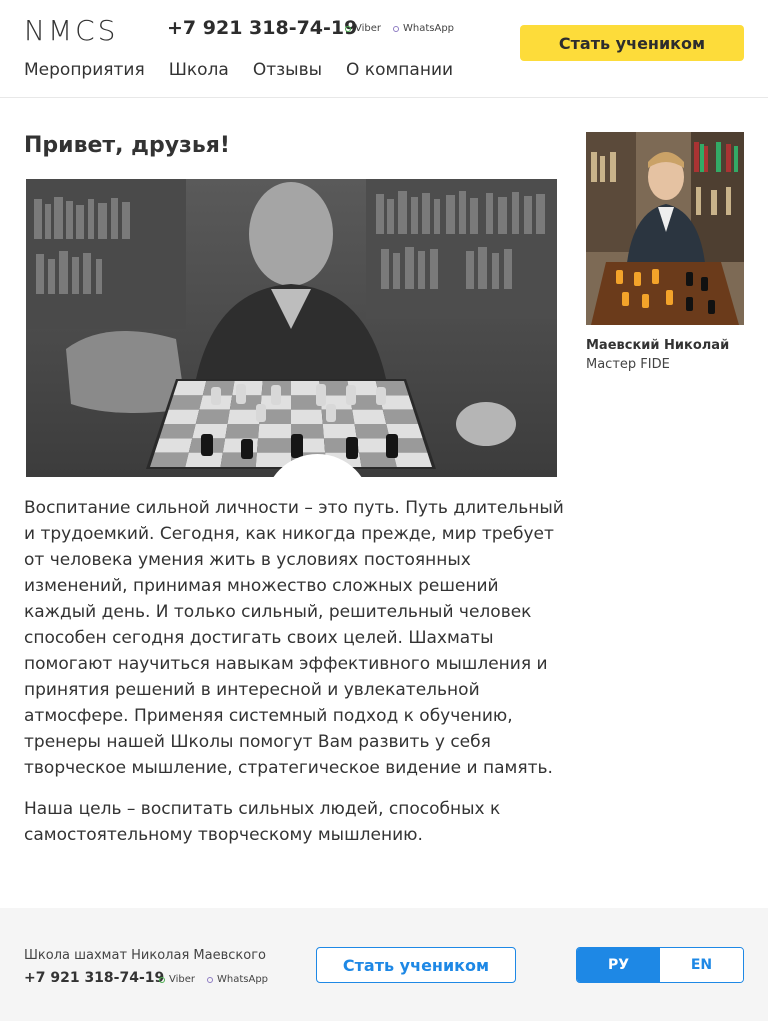  Describe the element at coordinates (416, 965) in the screenshot. I see `footer-become-student-button: Стать учеником` at that location.